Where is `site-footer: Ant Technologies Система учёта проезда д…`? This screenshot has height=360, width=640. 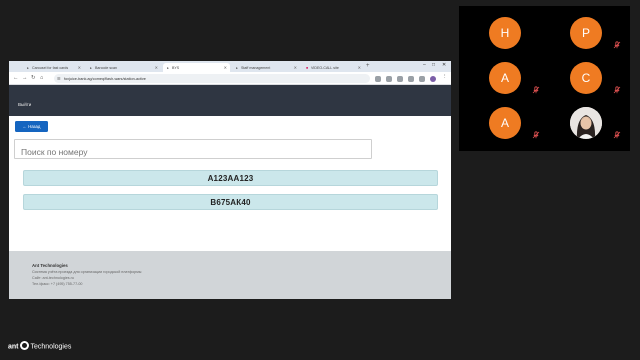 site-footer: Ant Technologies Система учёта проезда д… is located at coordinates (230, 275).